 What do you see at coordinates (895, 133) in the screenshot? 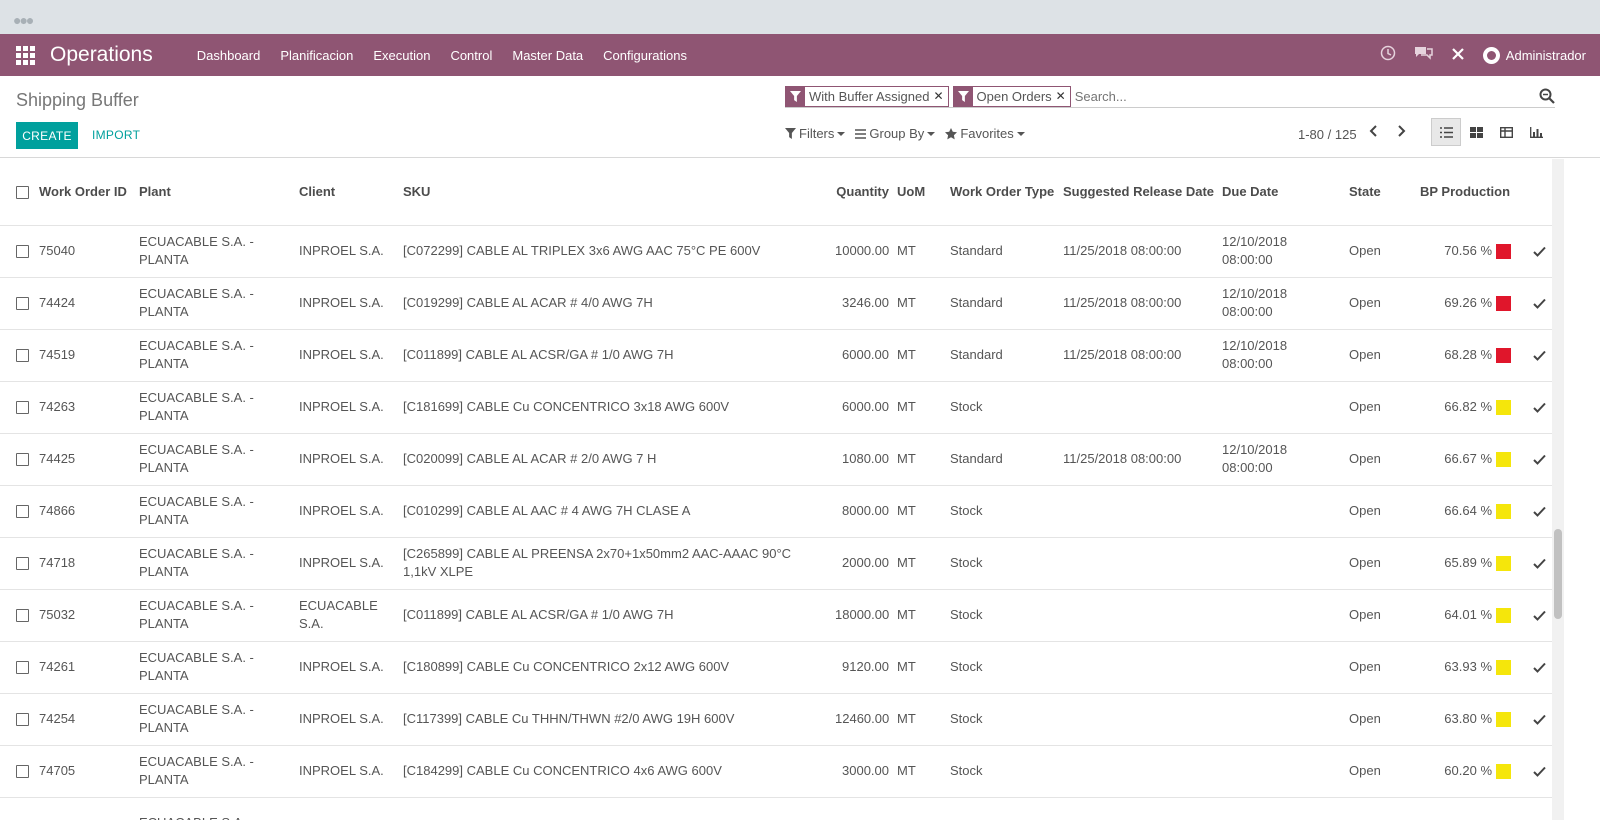
I see `groupby-dropdown: Group By` at bounding box center [895, 133].